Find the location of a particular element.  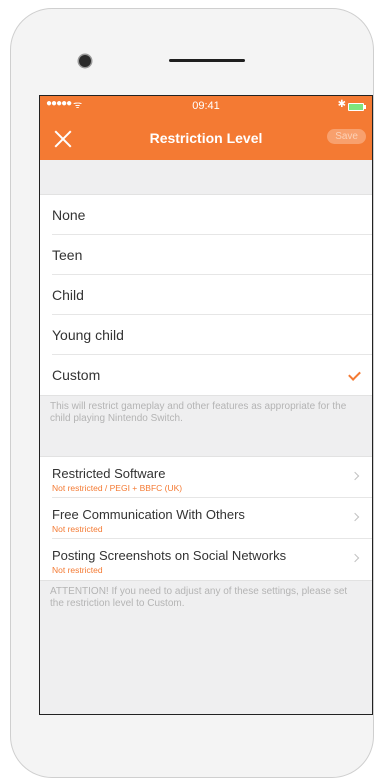

bluetooth-icon: ✱ is located at coordinates (341, 104).